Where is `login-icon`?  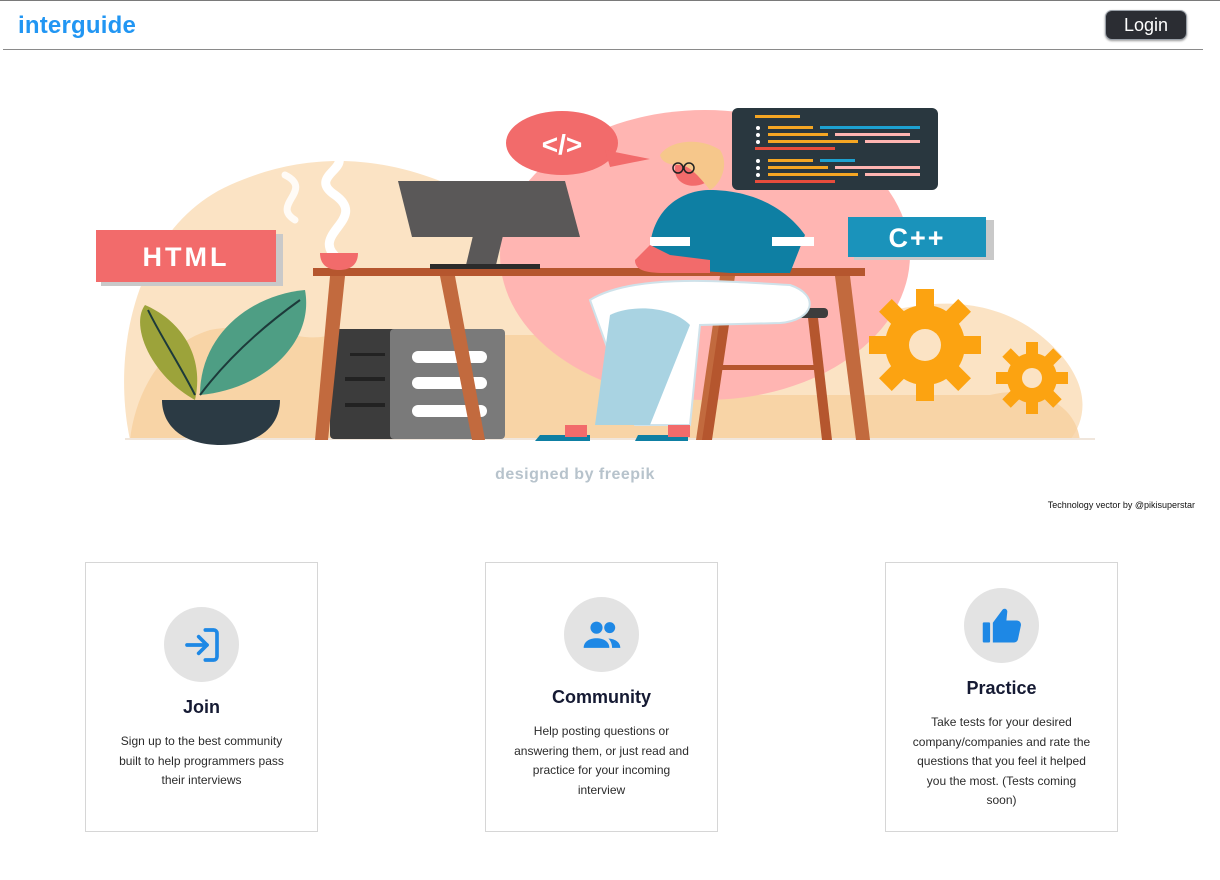
login-icon is located at coordinates (201, 644).